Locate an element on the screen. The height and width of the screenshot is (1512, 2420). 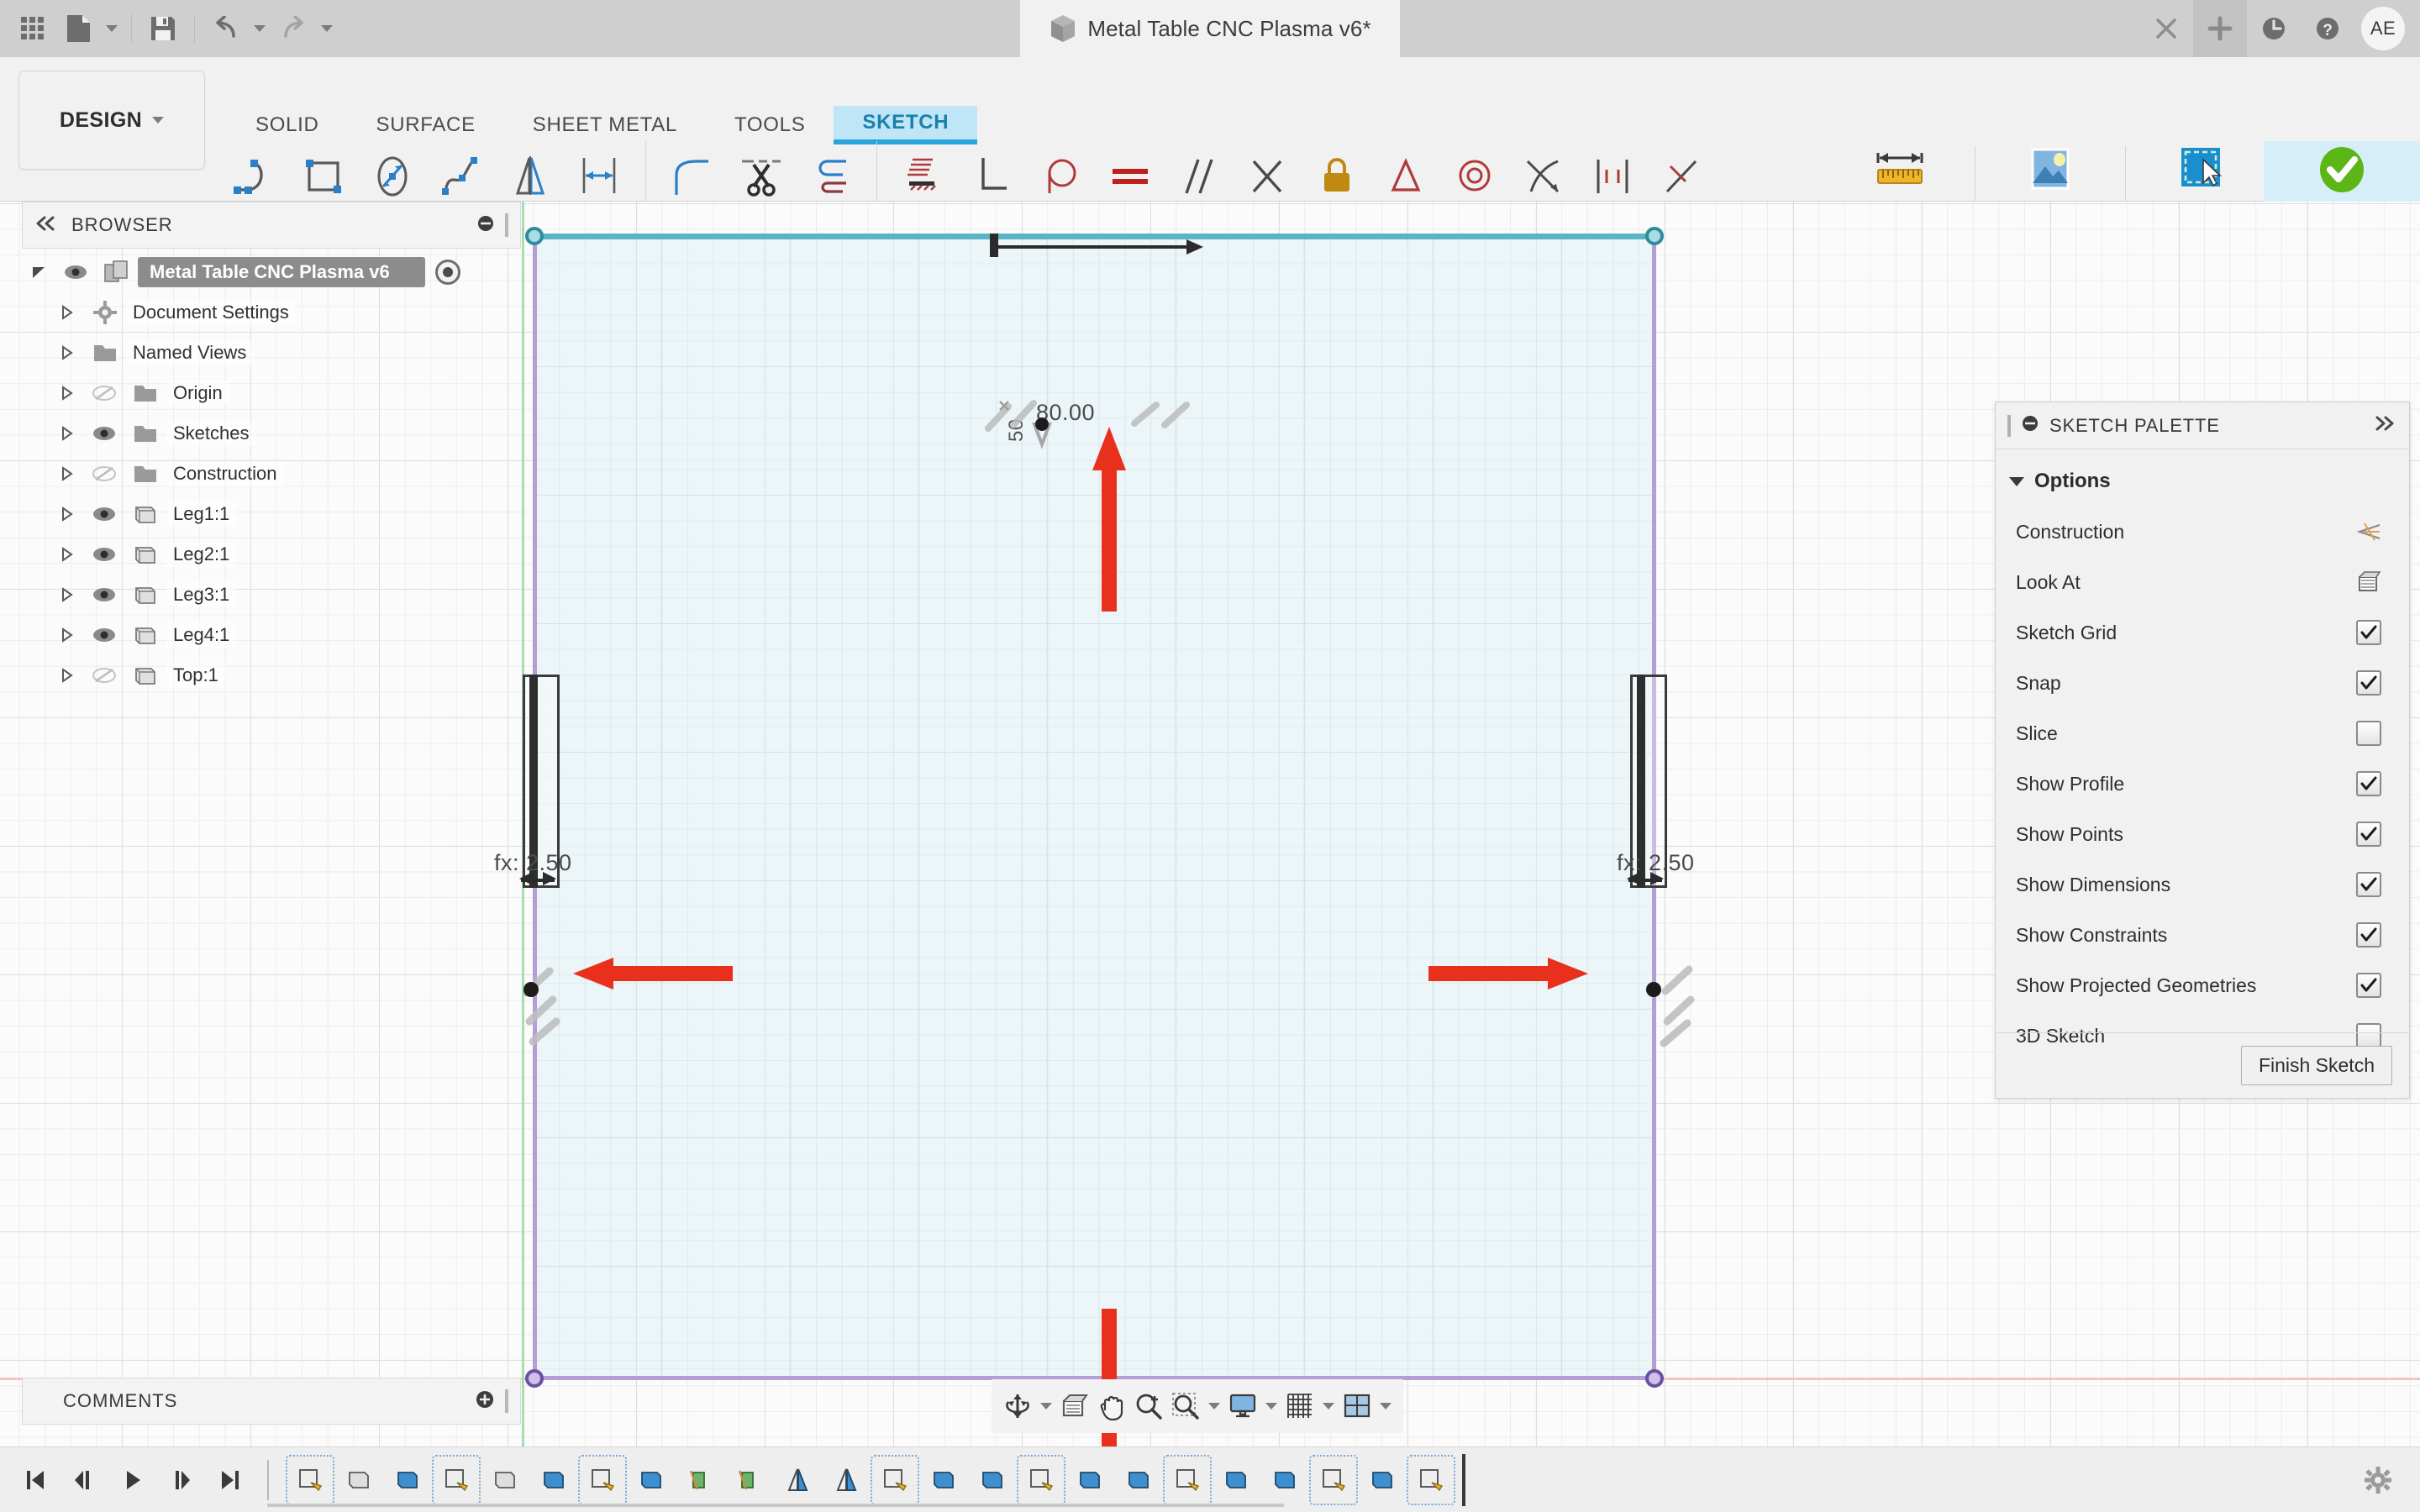
undo-dropdown-caret is located at coordinates (259, 29).